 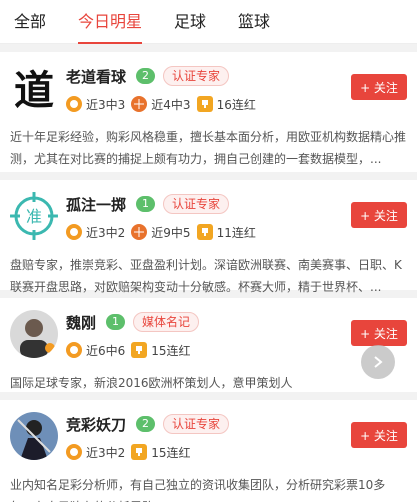 What do you see at coordinates (171, 104) in the screenshot?
I see `stat-text: 近4中3` at bounding box center [171, 104].